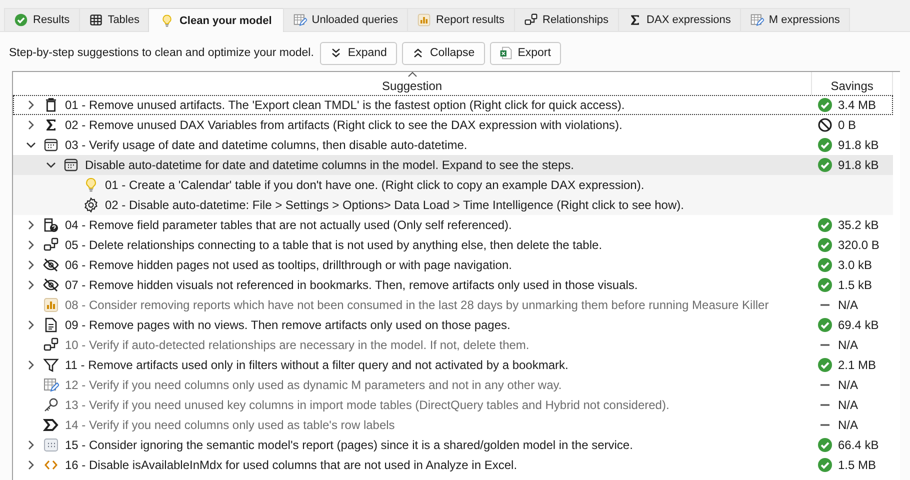 The height and width of the screenshot is (480, 910). I want to click on description-text: Step-by-step suggestions to clean and optimize your model., so click(161, 53).